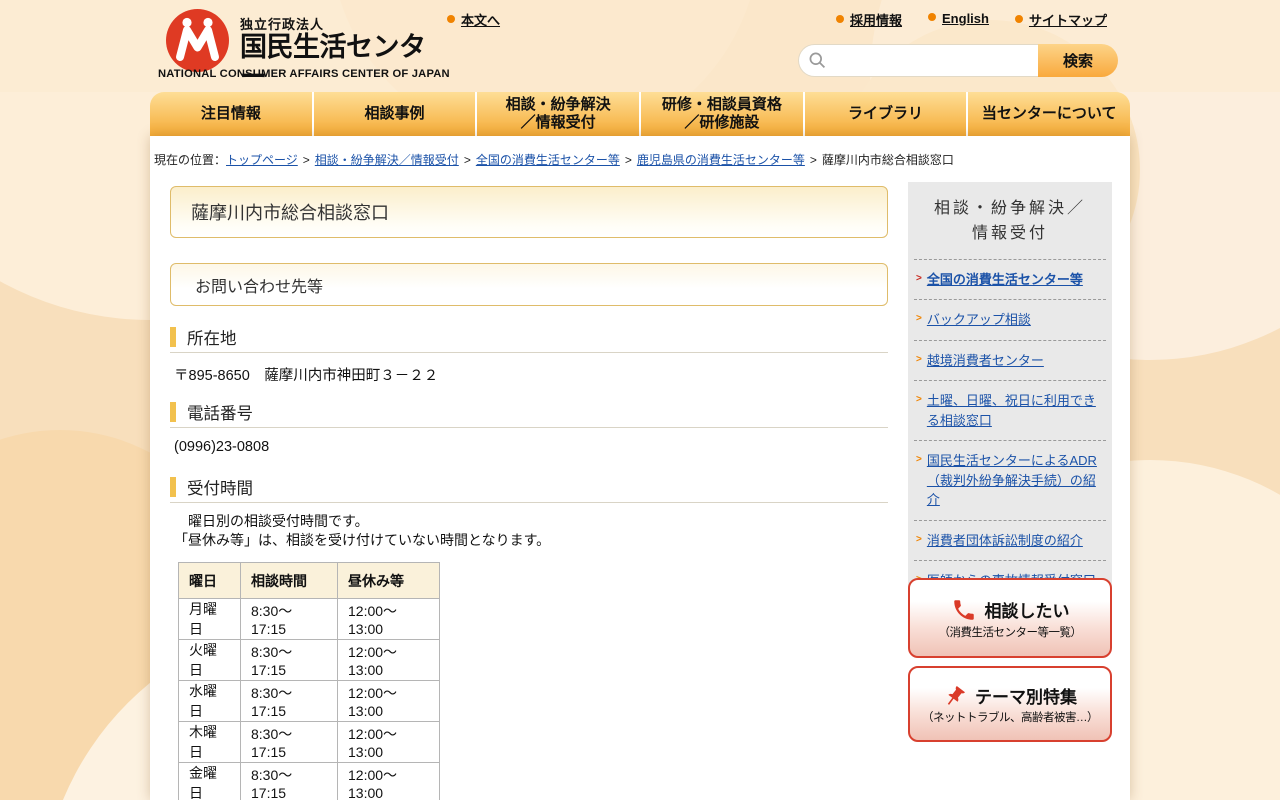  I want to click on recruit-link: 採用情報, so click(876, 20).